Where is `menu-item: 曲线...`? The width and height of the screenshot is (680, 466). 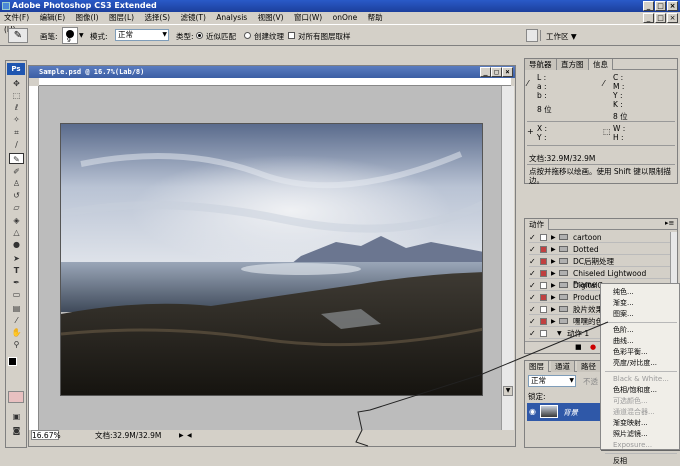 menu-item: 曲线... is located at coordinates (623, 341).